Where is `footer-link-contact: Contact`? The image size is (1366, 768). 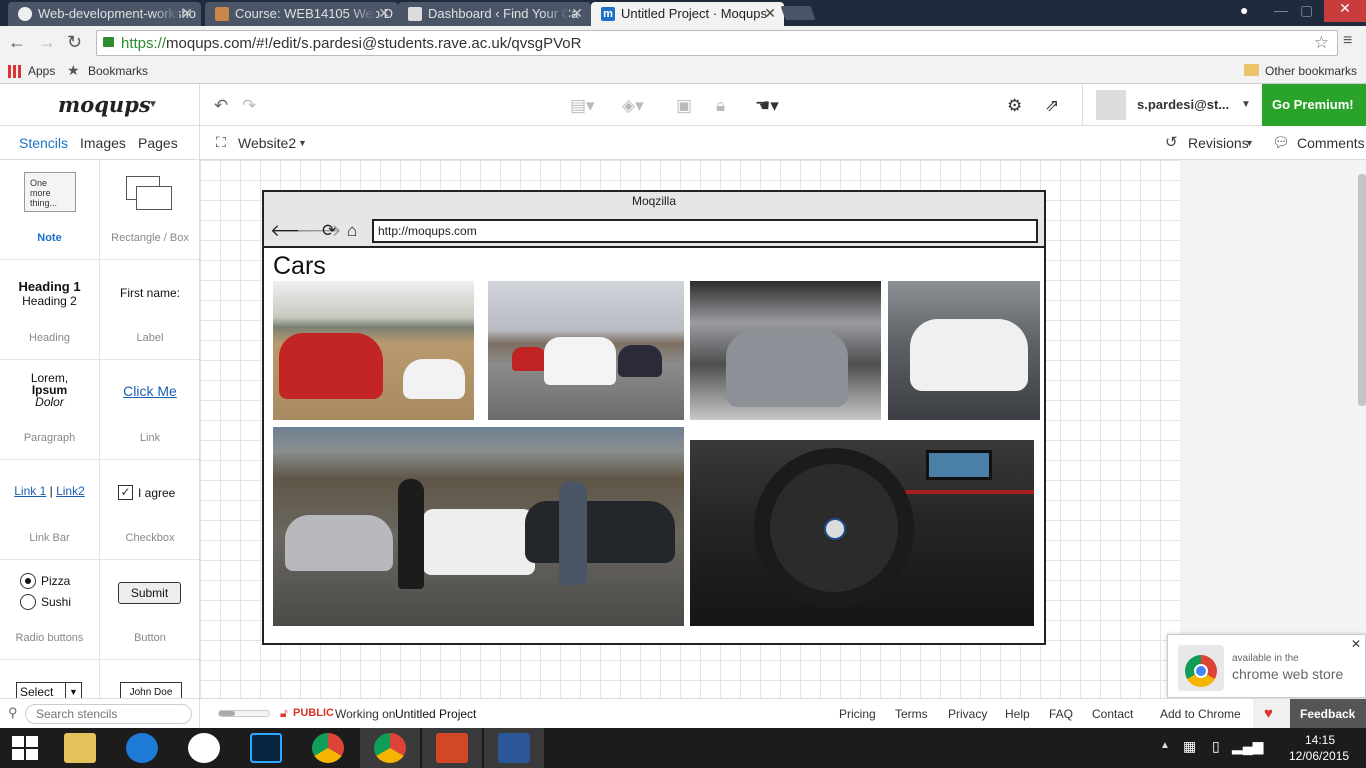 footer-link-contact: Contact is located at coordinates (1112, 714).